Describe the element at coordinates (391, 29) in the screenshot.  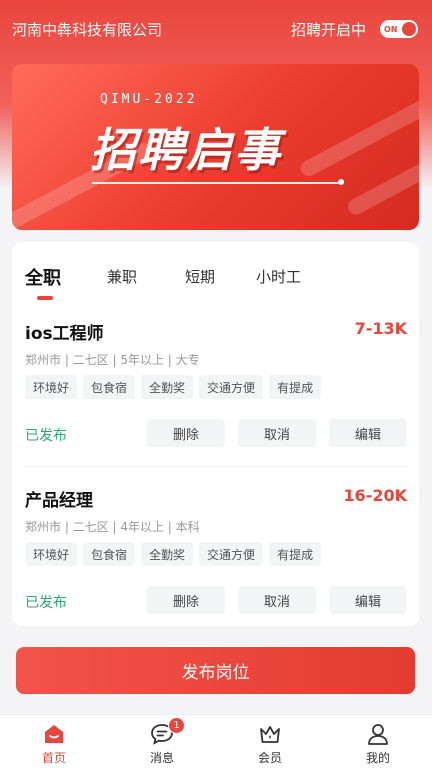
I see `toggle-on-text: ON` at that location.